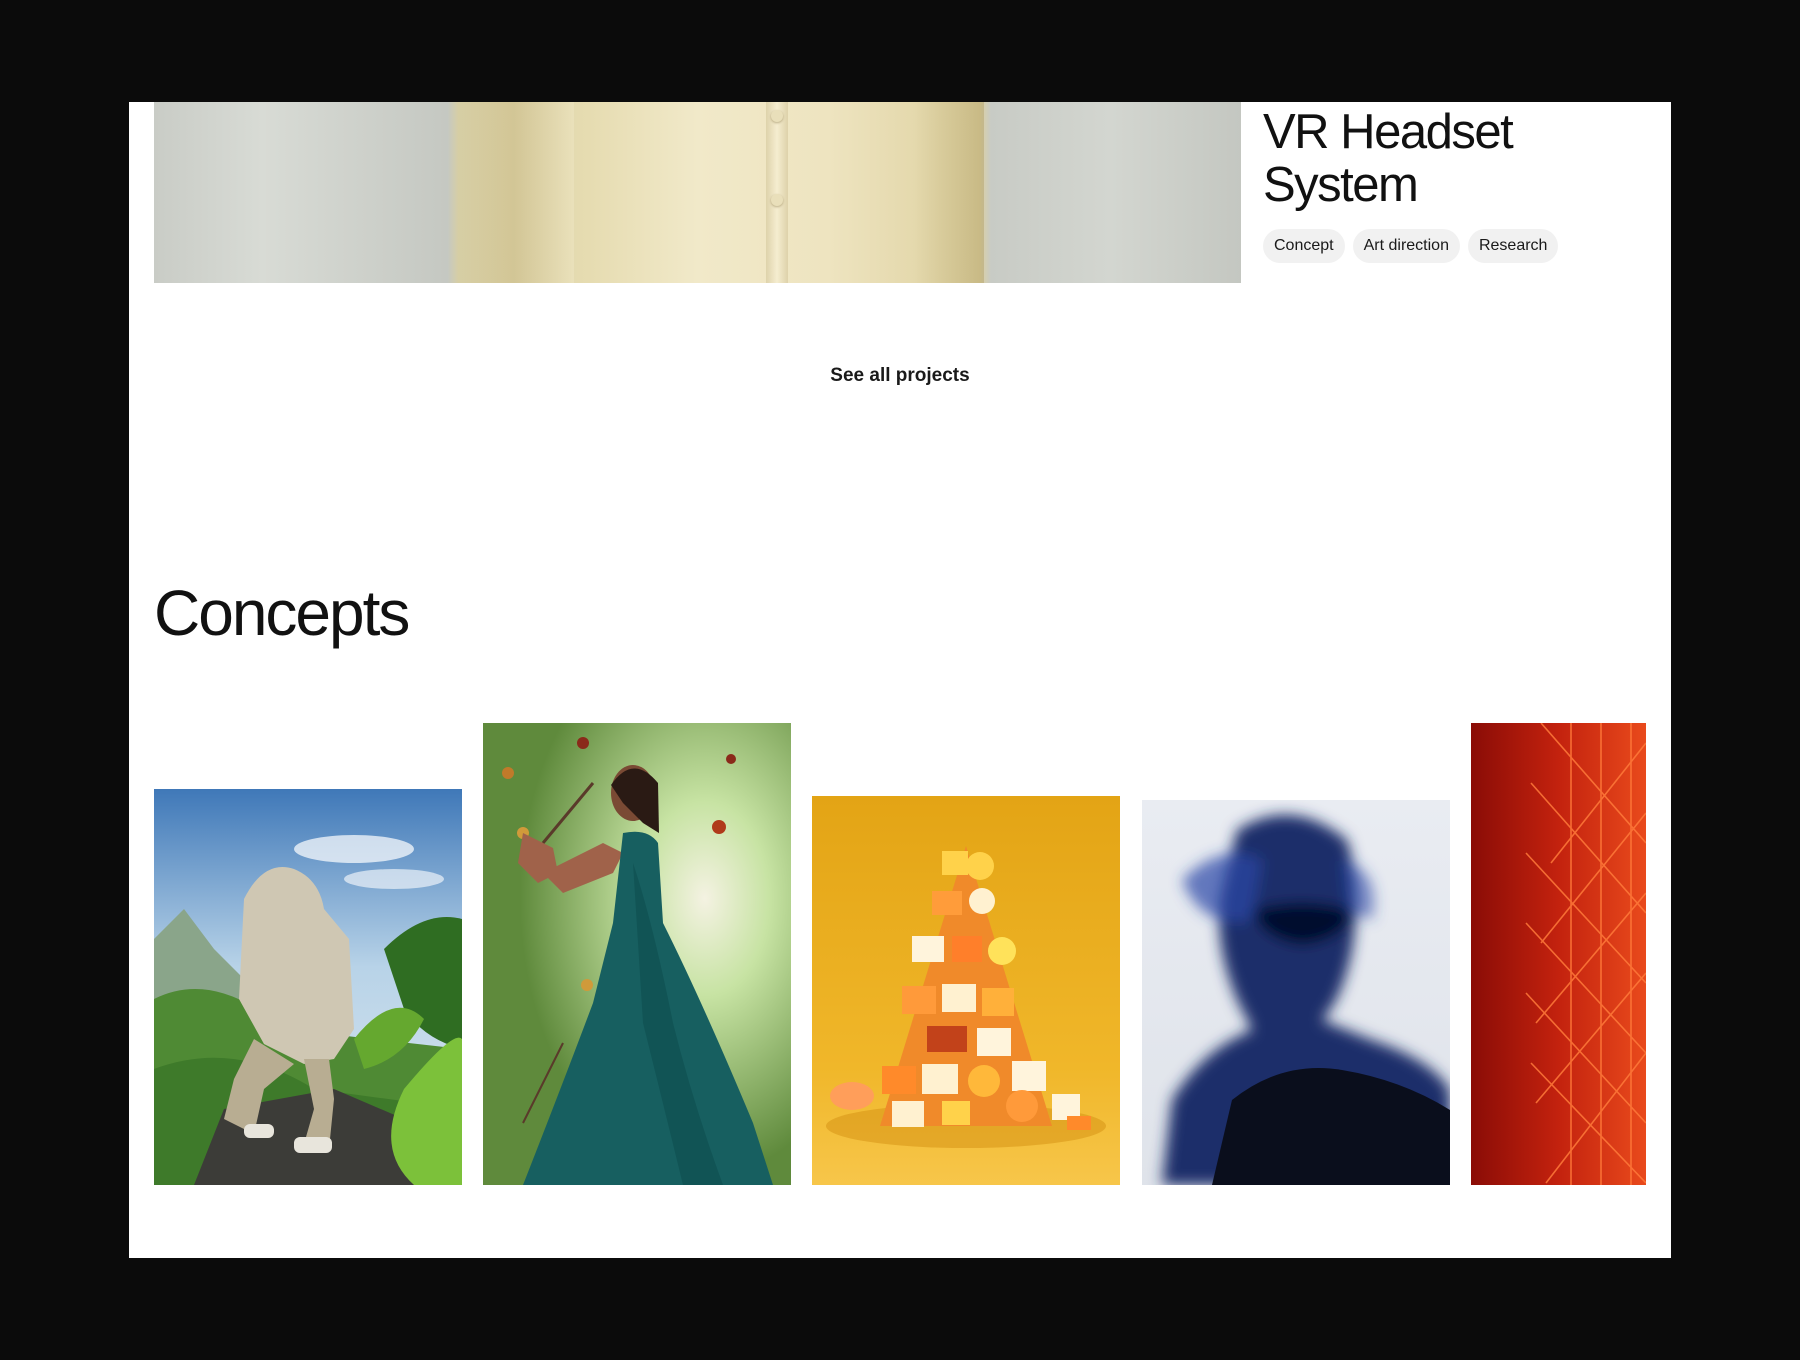  Describe the element at coordinates (1406, 246) in the screenshot. I see `tag-art-direction: Art direction` at that location.